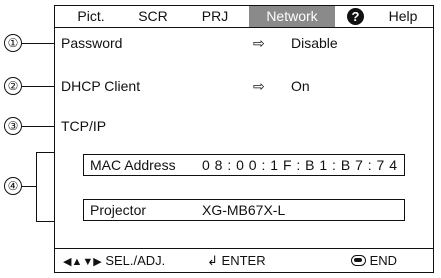 The height and width of the screenshot is (278, 441). Describe the element at coordinates (314, 43) in the screenshot. I see `password-value: Disable` at that location.